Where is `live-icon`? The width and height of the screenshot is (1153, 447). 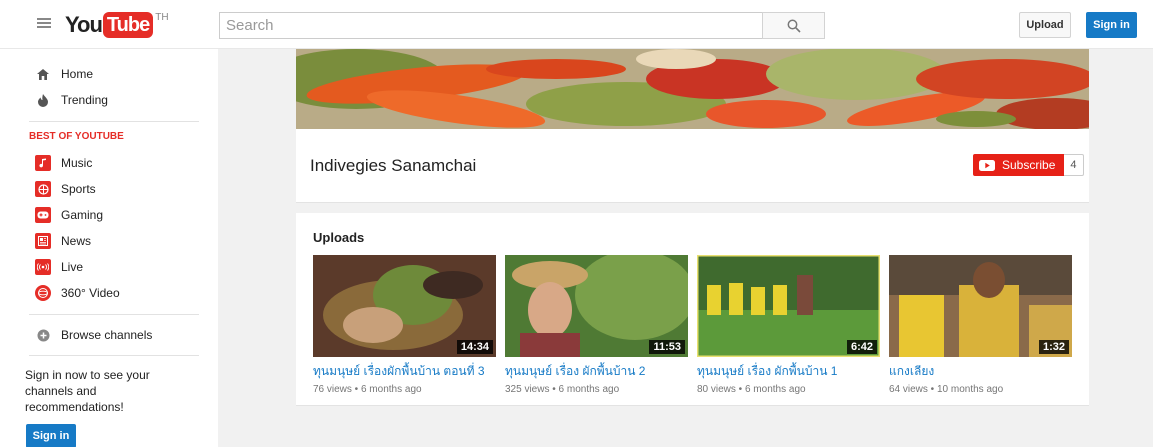 live-icon is located at coordinates (43, 267).